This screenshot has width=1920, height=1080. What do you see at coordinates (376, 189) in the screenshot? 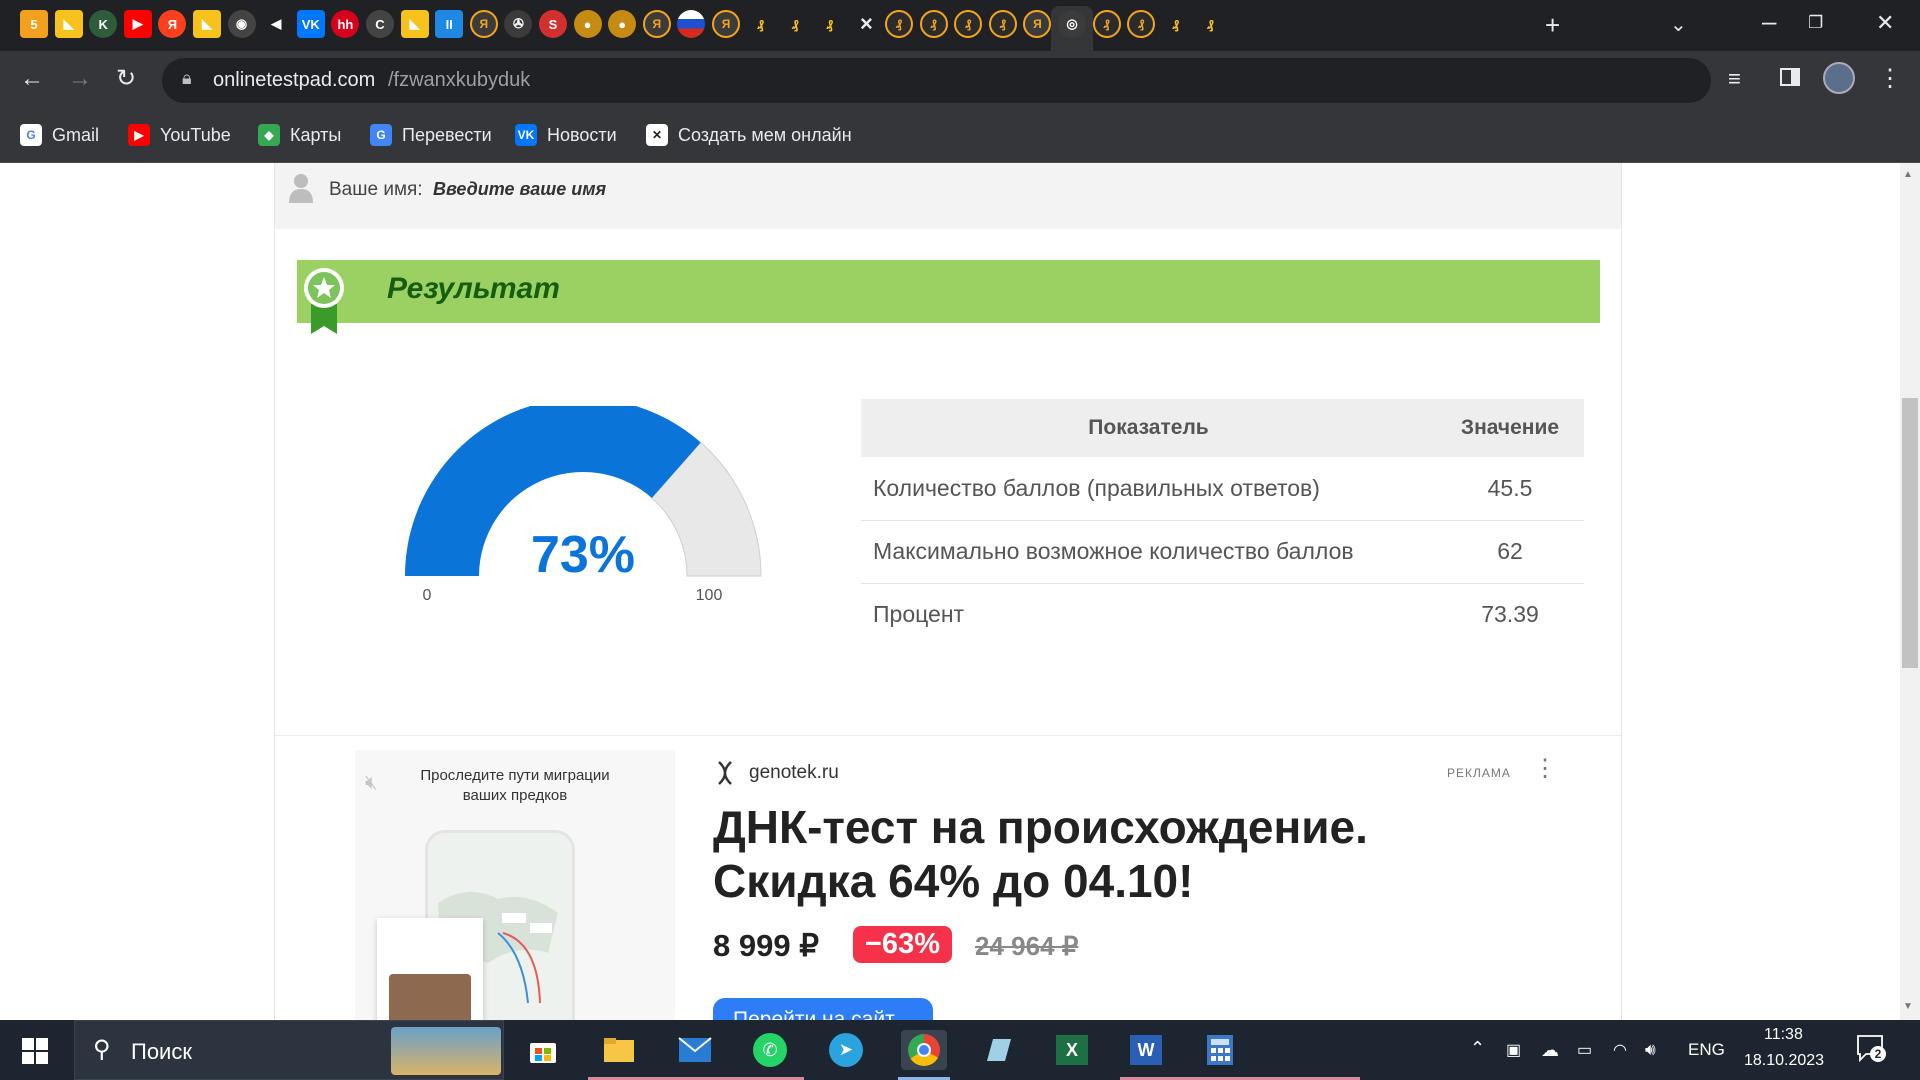
I see `name-label: Ваше имя:` at bounding box center [376, 189].